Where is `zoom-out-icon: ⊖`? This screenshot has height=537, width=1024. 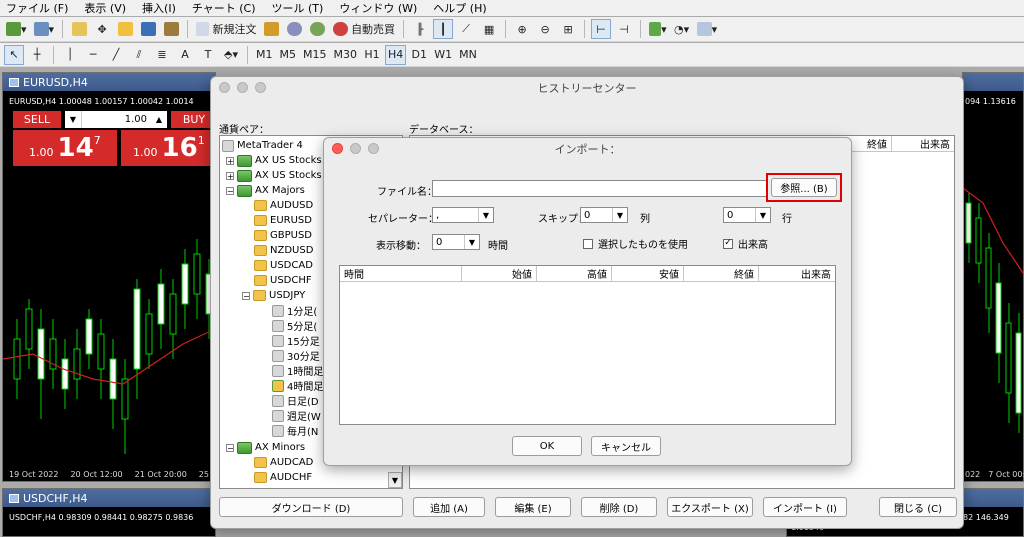 zoom-out-icon: ⊖ is located at coordinates (545, 29).